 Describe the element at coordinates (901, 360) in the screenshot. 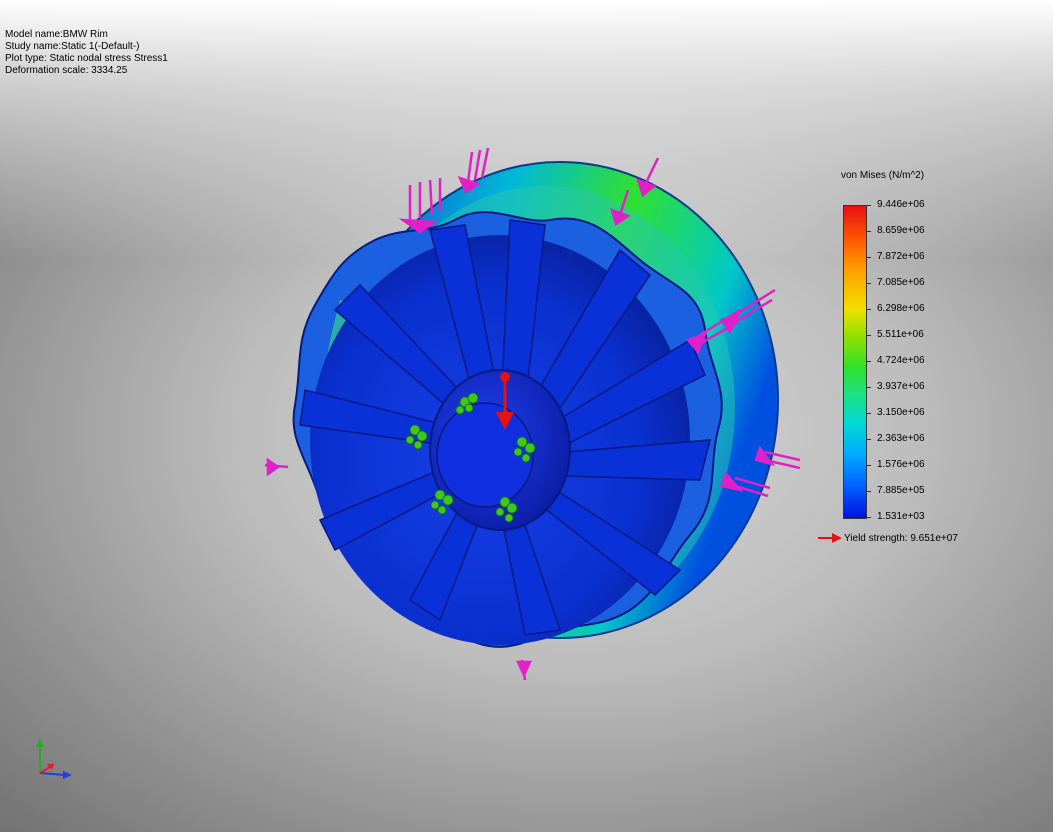

I see `legend-tick-label: 4.724e+06` at that location.